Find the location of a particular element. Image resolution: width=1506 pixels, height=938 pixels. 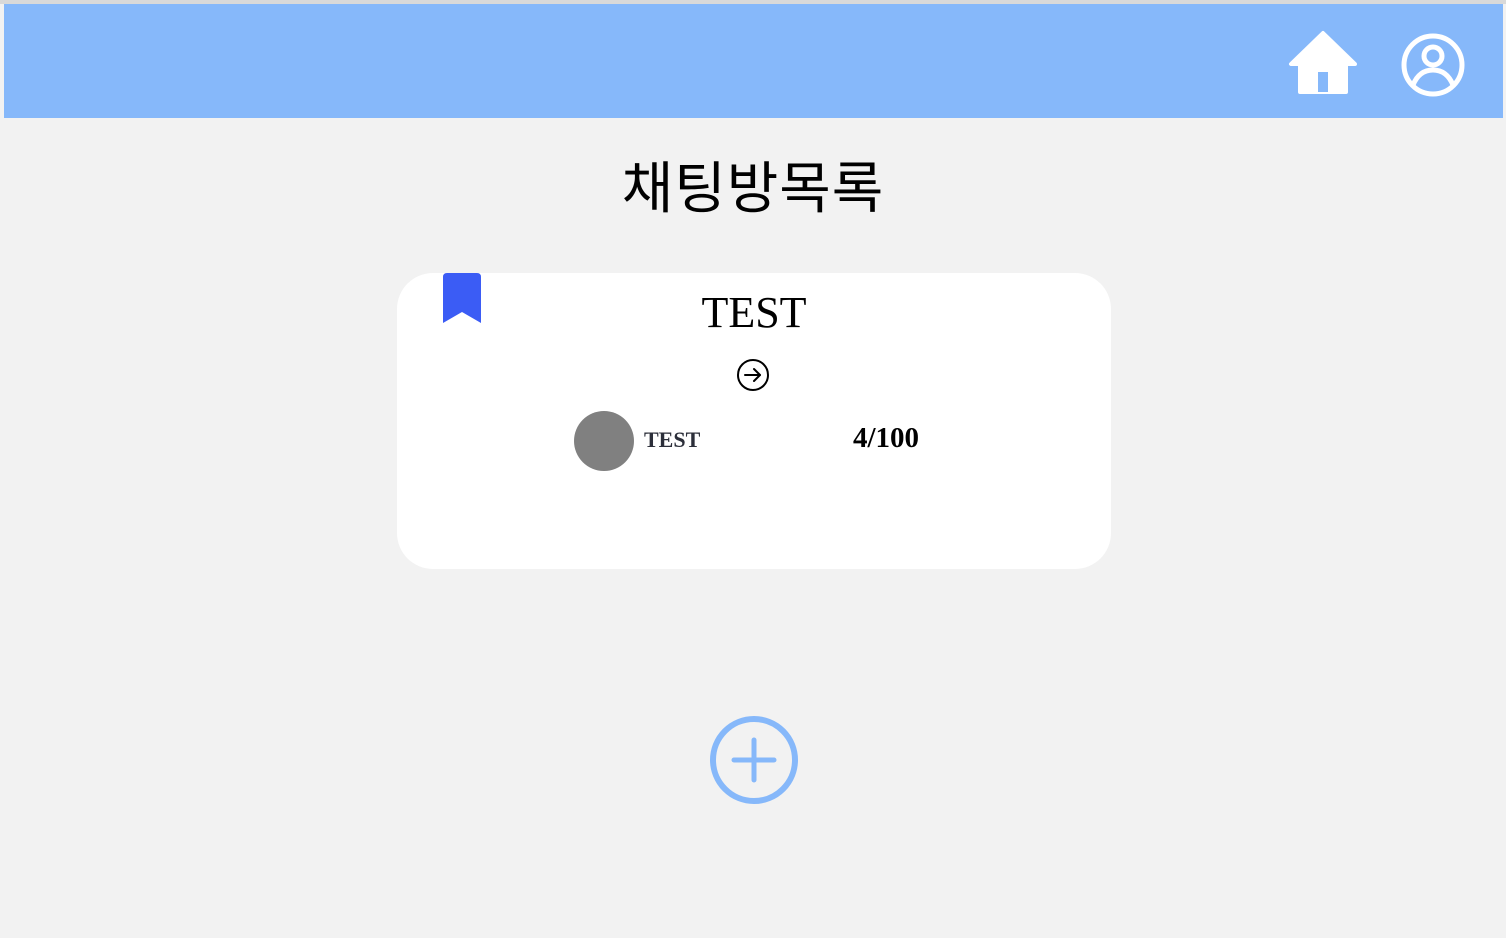

profile-button is located at coordinates (1433, 65).